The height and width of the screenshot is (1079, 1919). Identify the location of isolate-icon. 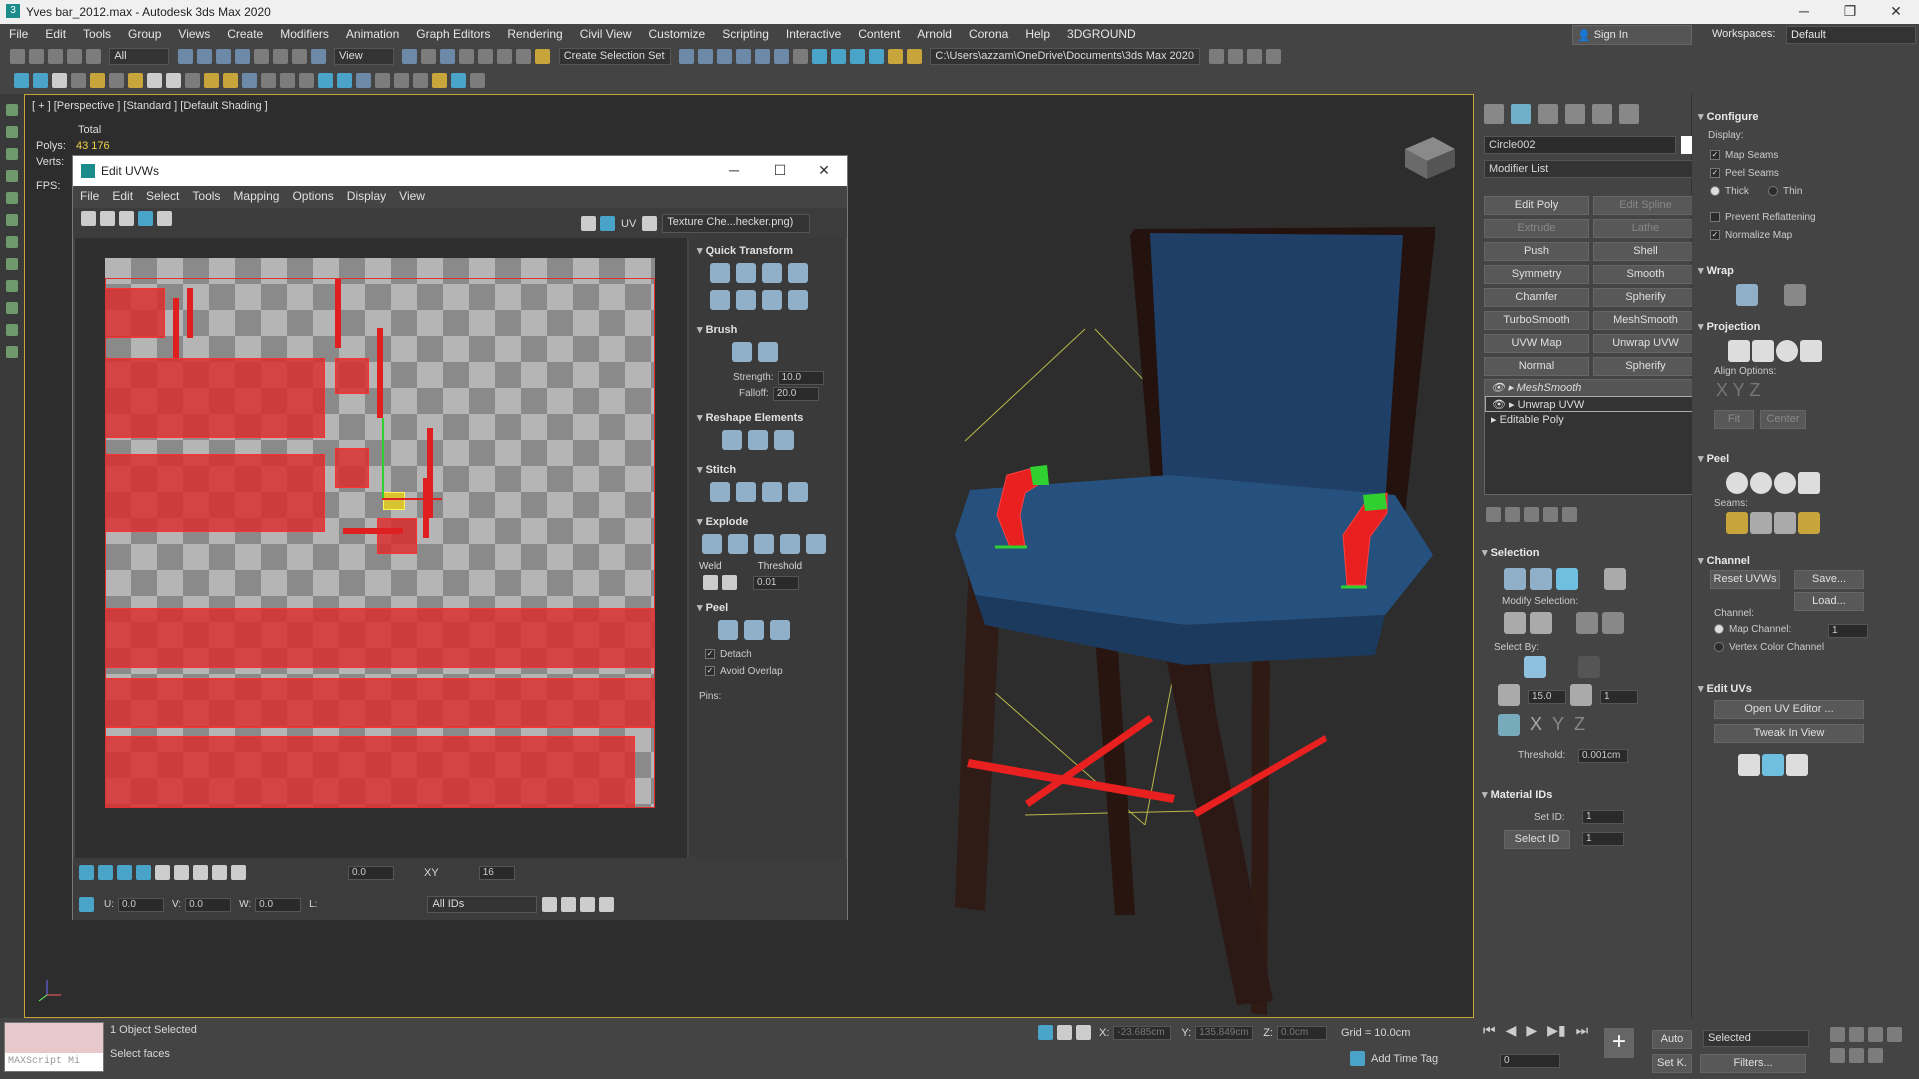
(1045, 1032).